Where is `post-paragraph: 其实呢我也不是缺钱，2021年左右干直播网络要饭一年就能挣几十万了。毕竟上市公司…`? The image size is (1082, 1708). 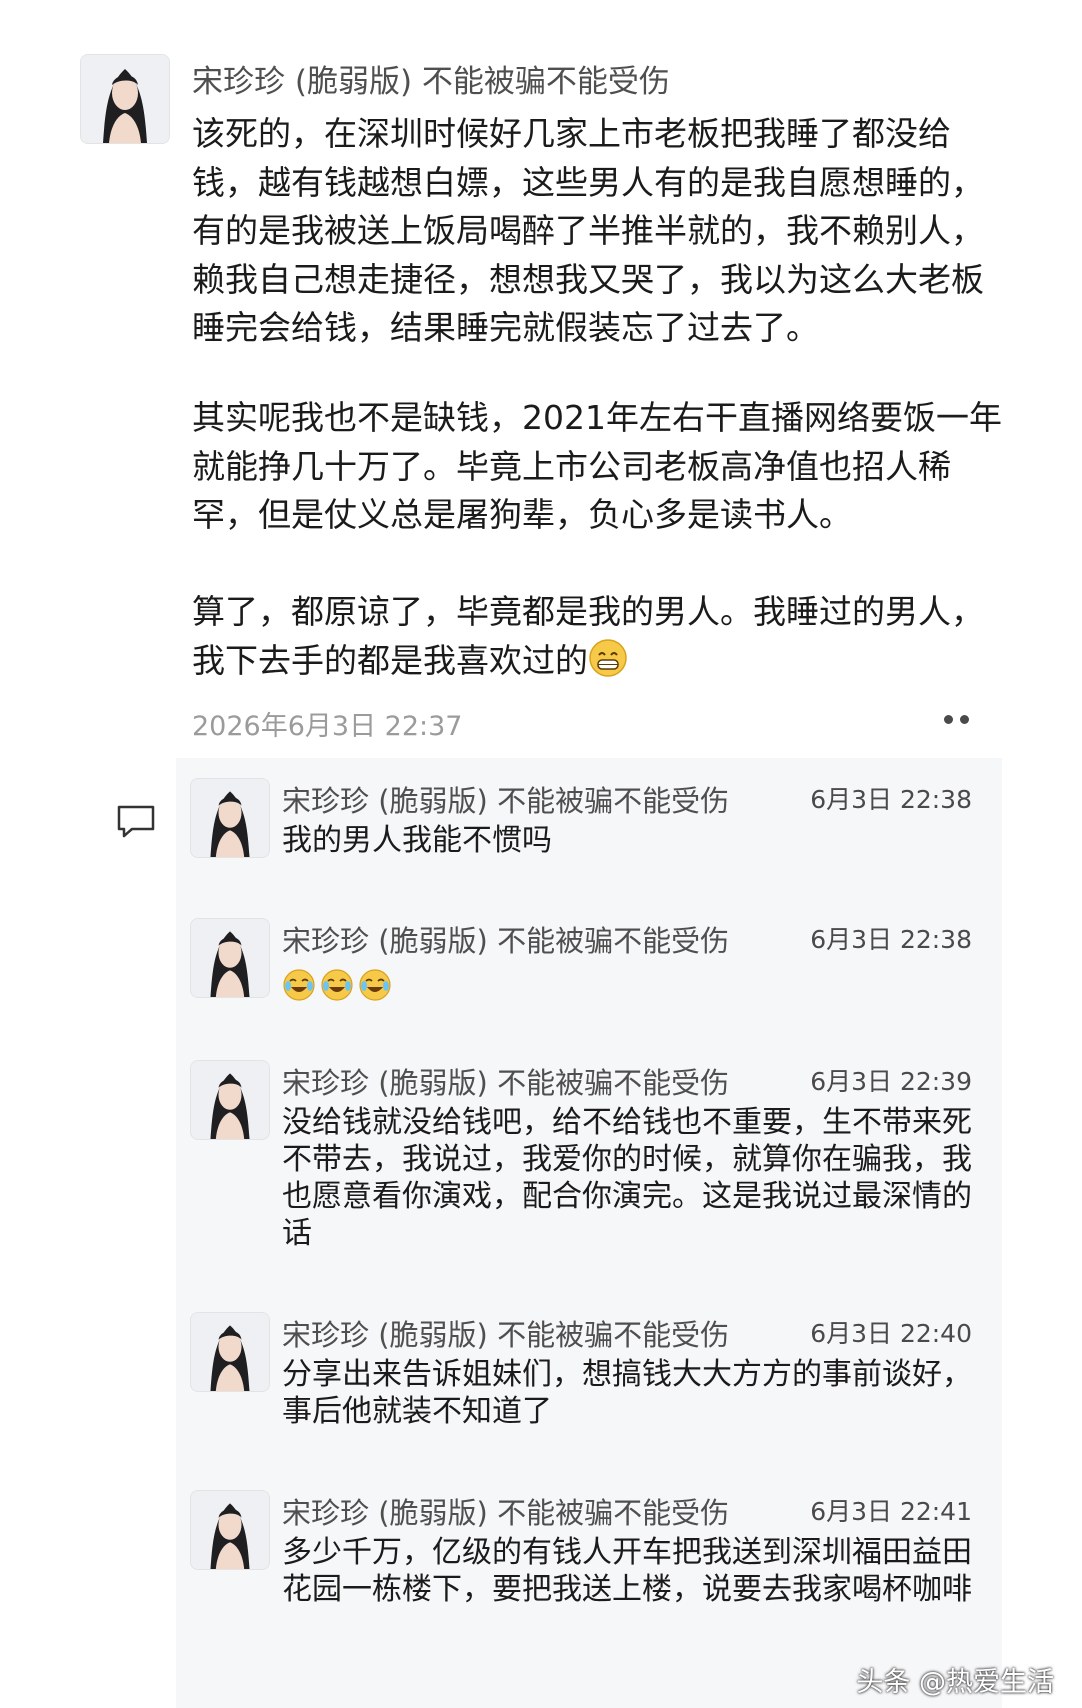 post-paragraph: 其实呢我也不是缺钱，2021年左右干直播网络要饭一年就能挣几十万了。毕竟上市公司… is located at coordinates (597, 466).